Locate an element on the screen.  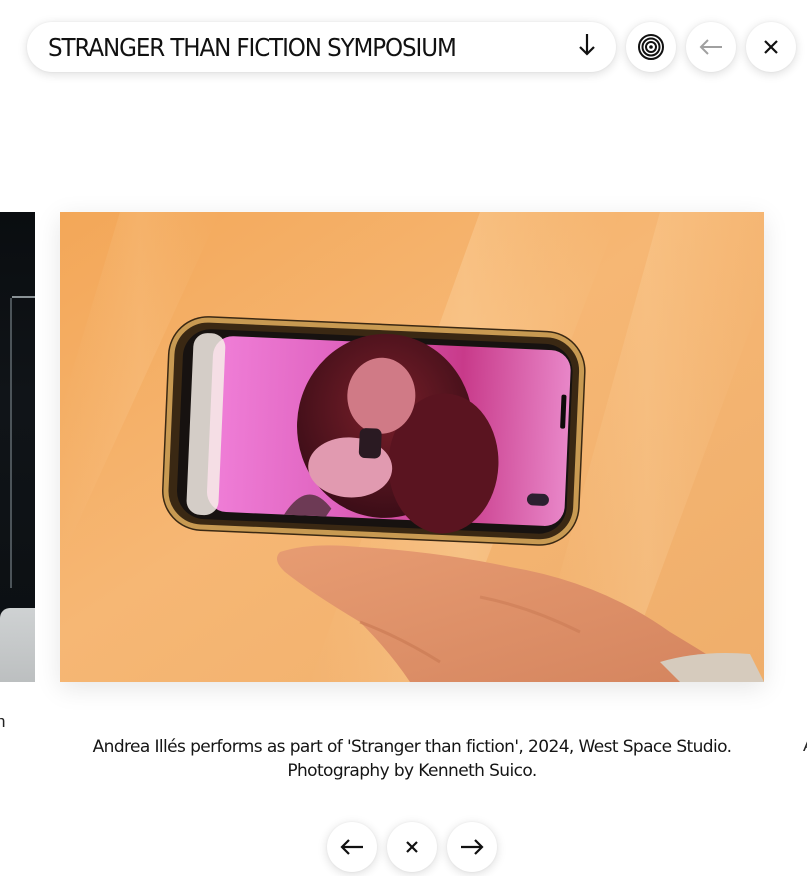
page-title: STRANGER THAN FICTION SYMPOSIUM is located at coordinates (252, 47).